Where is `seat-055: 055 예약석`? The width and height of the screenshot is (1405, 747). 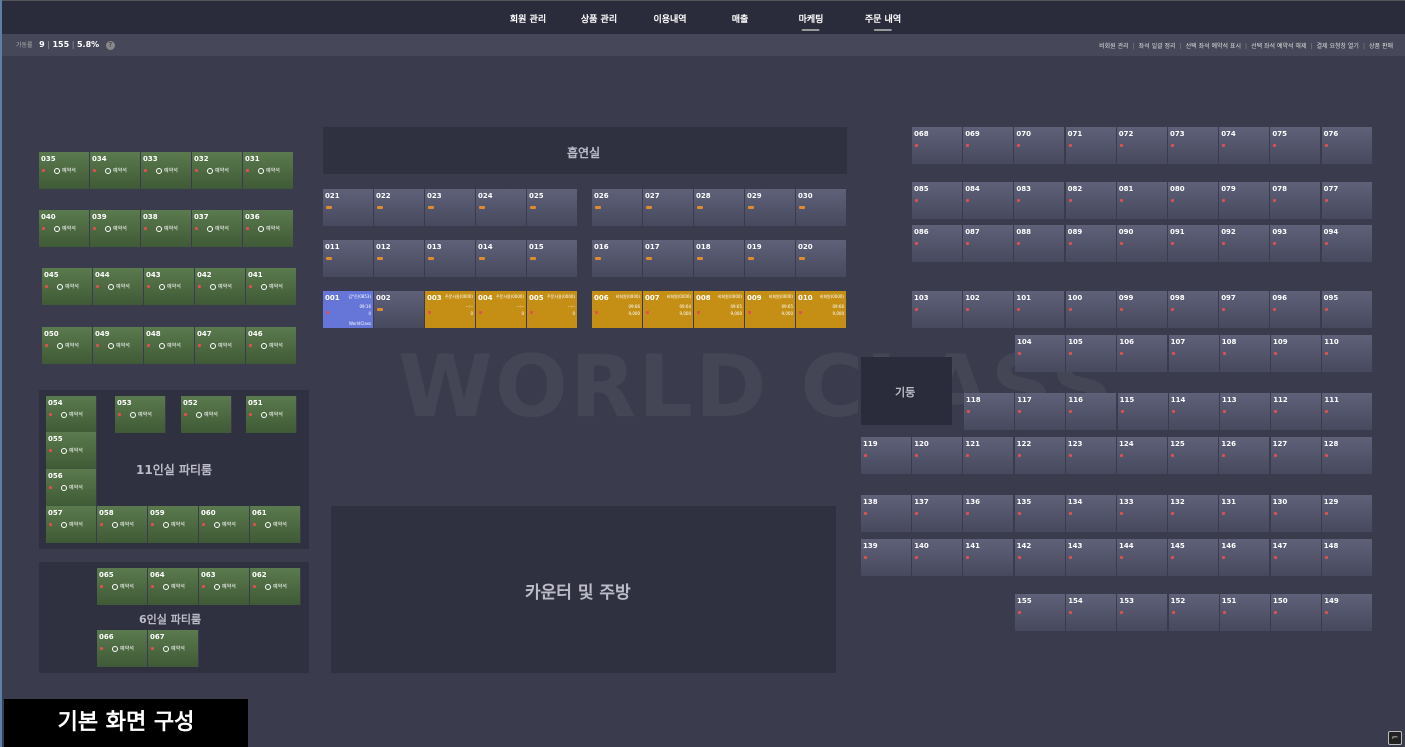 seat-055: 055 예약석 is located at coordinates (71, 450).